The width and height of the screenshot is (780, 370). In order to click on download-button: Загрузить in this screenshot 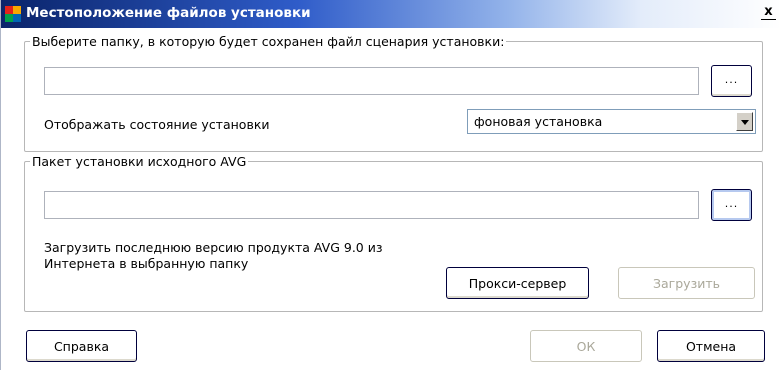, I will do `click(686, 283)`.